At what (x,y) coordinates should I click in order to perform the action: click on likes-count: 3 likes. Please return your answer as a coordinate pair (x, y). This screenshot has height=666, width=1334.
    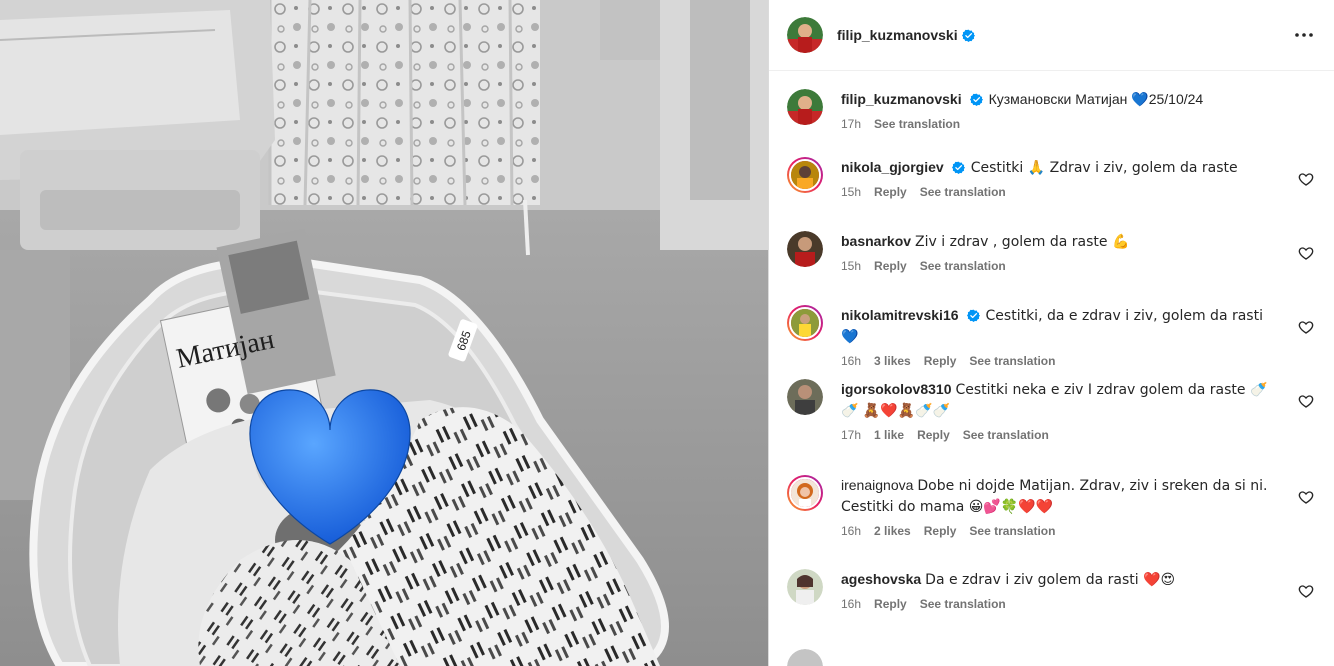
    Looking at the image, I should click on (892, 361).